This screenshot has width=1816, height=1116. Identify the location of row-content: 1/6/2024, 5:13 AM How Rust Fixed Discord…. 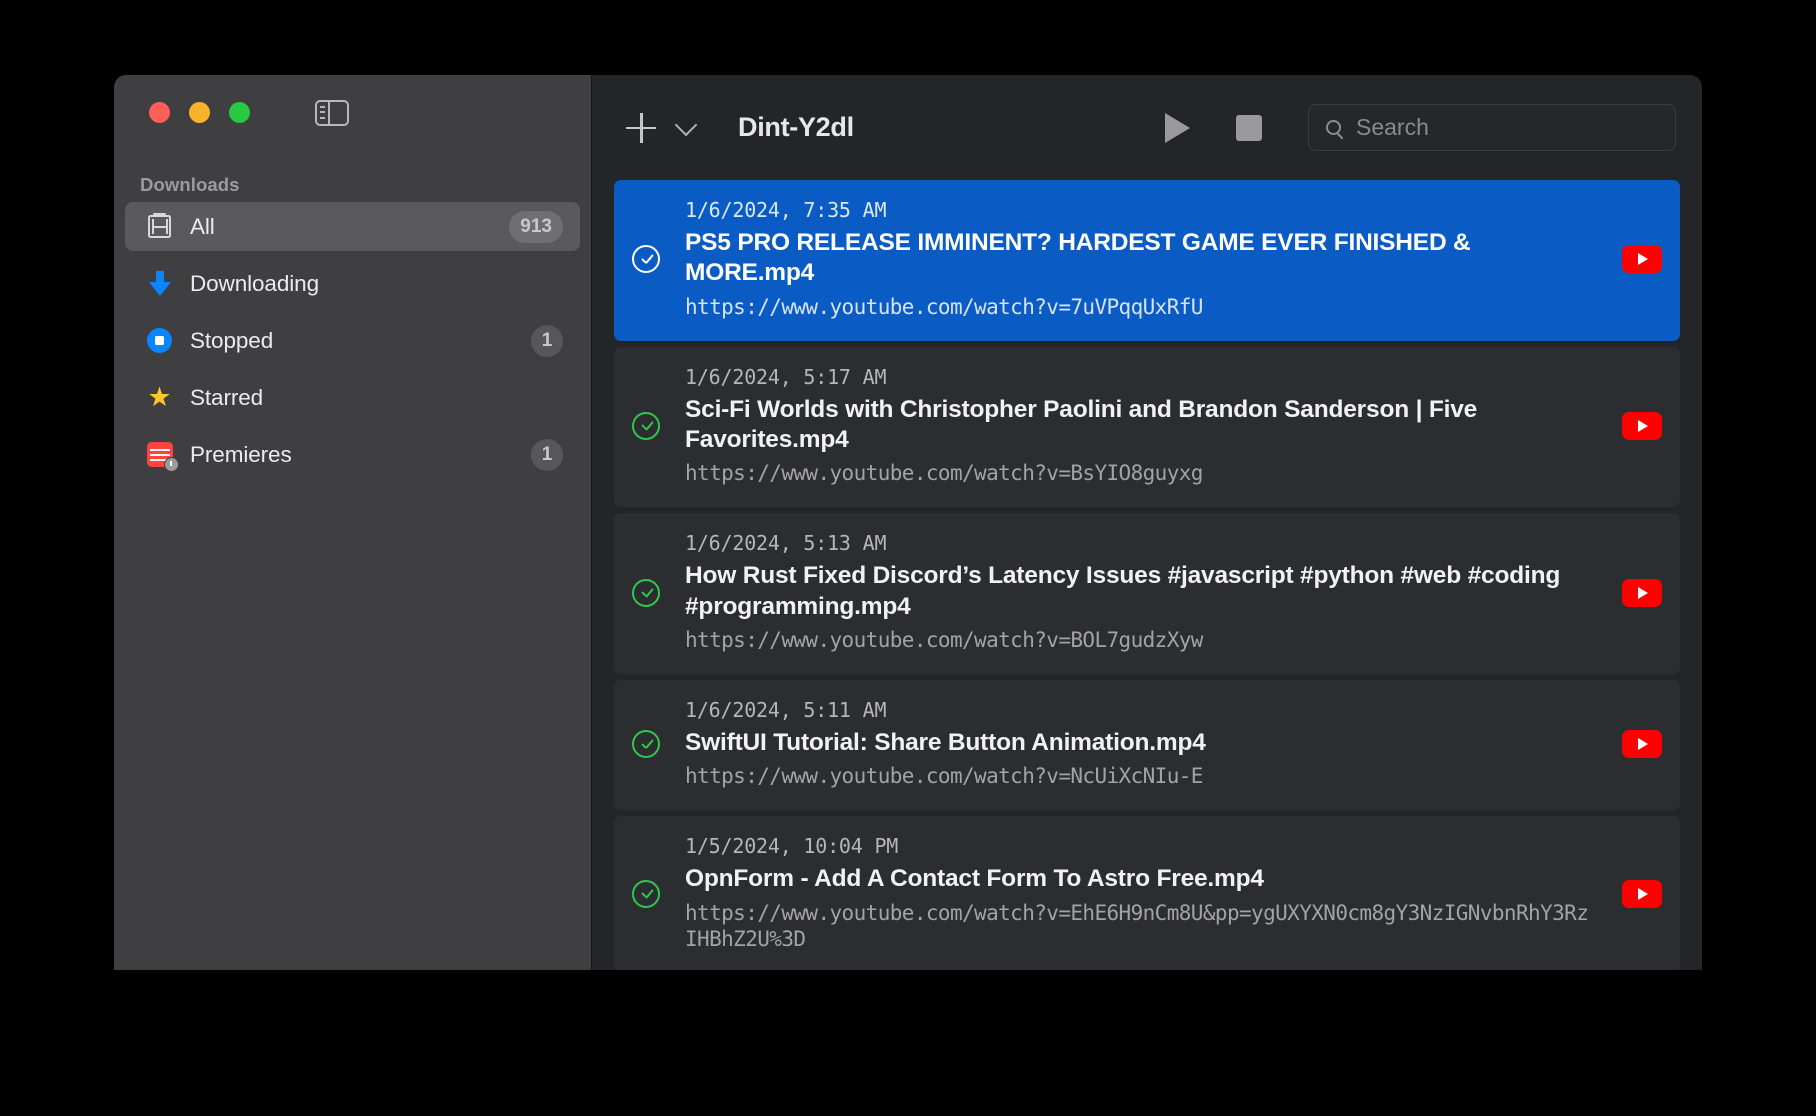
(1142, 592).